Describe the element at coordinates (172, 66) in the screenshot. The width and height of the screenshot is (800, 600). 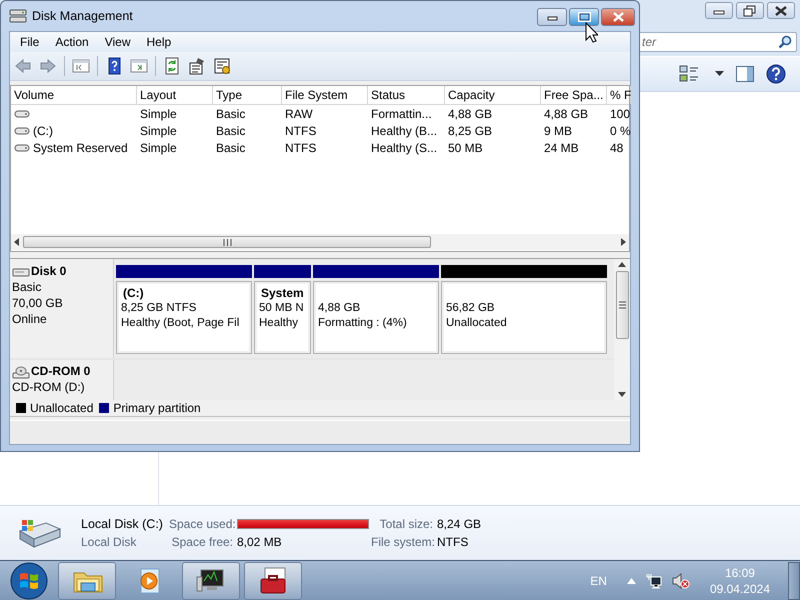
I see `refresh-icon` at that location.